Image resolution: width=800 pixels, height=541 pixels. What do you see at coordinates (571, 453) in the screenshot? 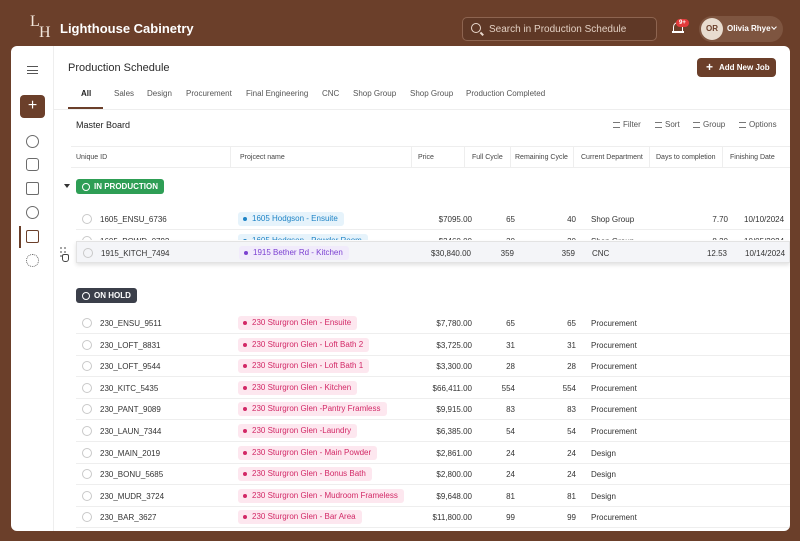
I see `remaining-cycle: 24` at bounding box center [571, 453].